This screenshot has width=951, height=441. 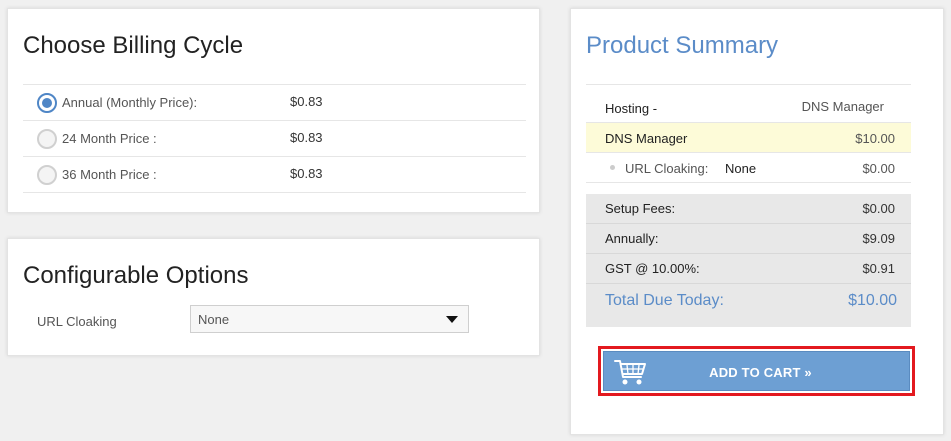 What do you see at coordinates (748, 104) in the screenshot?
I see `summary-hosting-row: Hosting - DNS Manager` at bounding box center [748, 104].